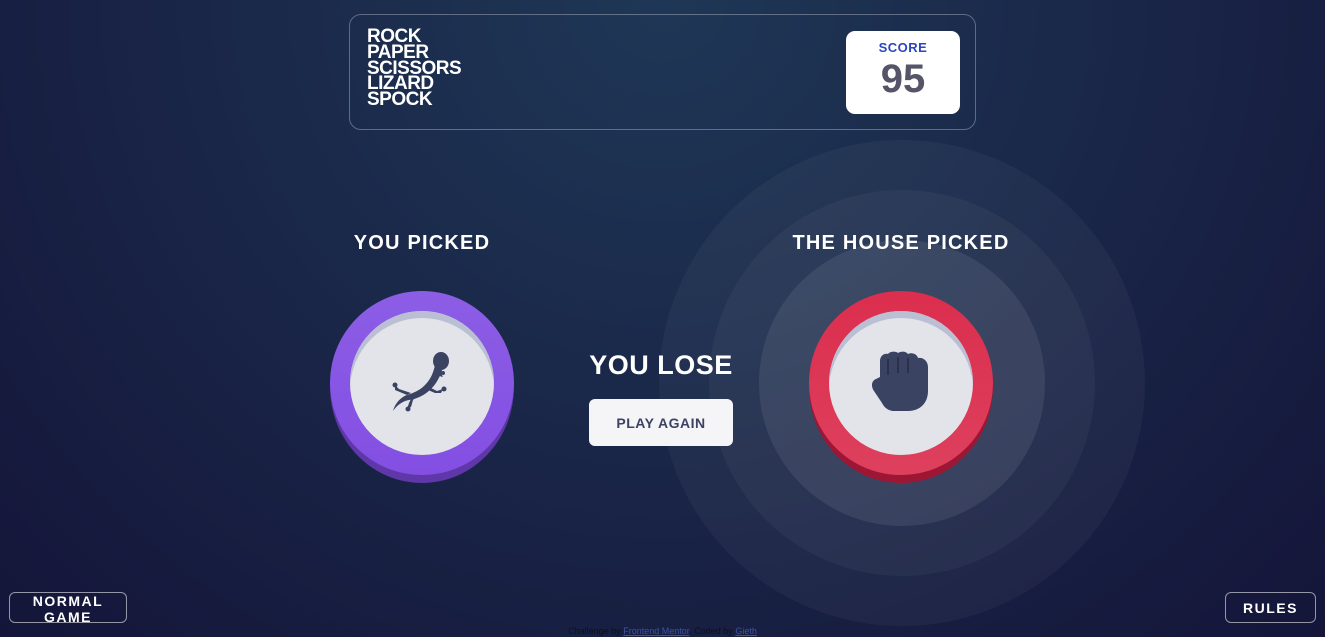 The image size is (1325, 637). I want to click on player-pick-lizard, so click(422, 387).